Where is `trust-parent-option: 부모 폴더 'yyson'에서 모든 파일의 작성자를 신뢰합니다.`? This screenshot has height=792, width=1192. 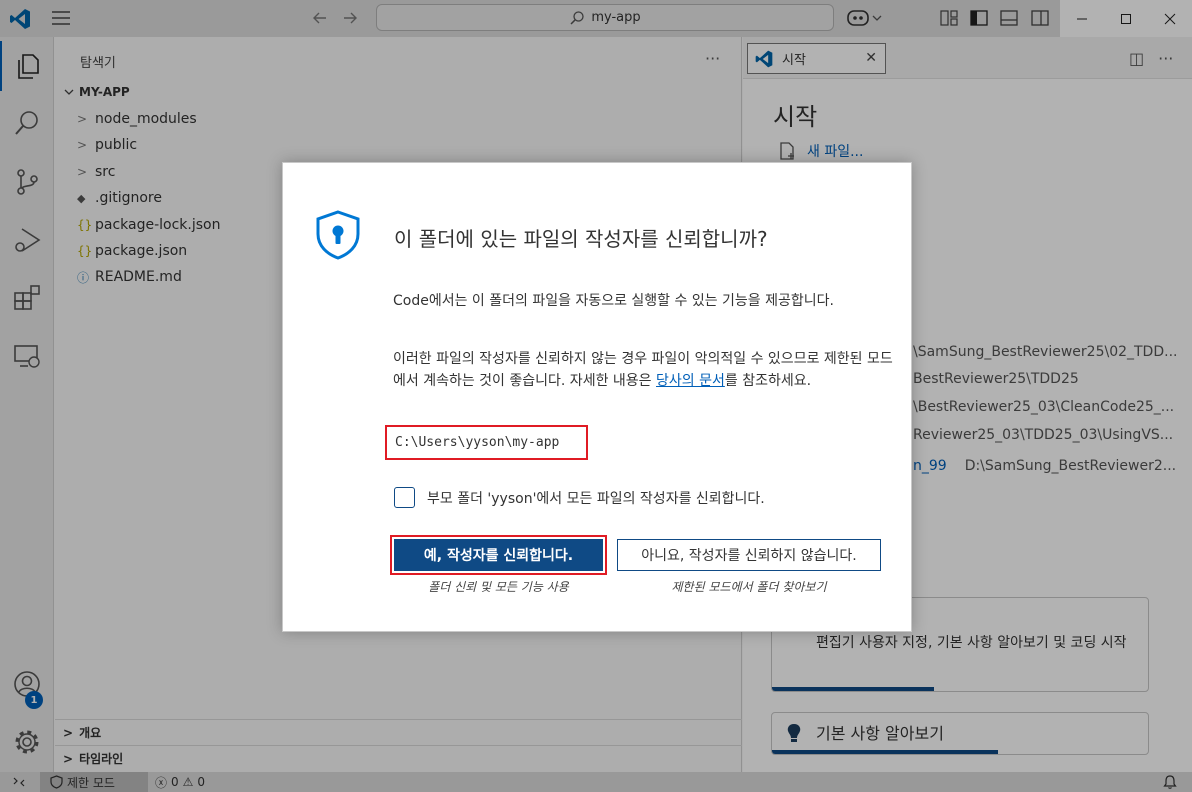
trust-parent-option: 부모 폴더 'yyson'에서 모든 파일의 작성자를 신뢰합니다. is located at coordinates (579, 497).